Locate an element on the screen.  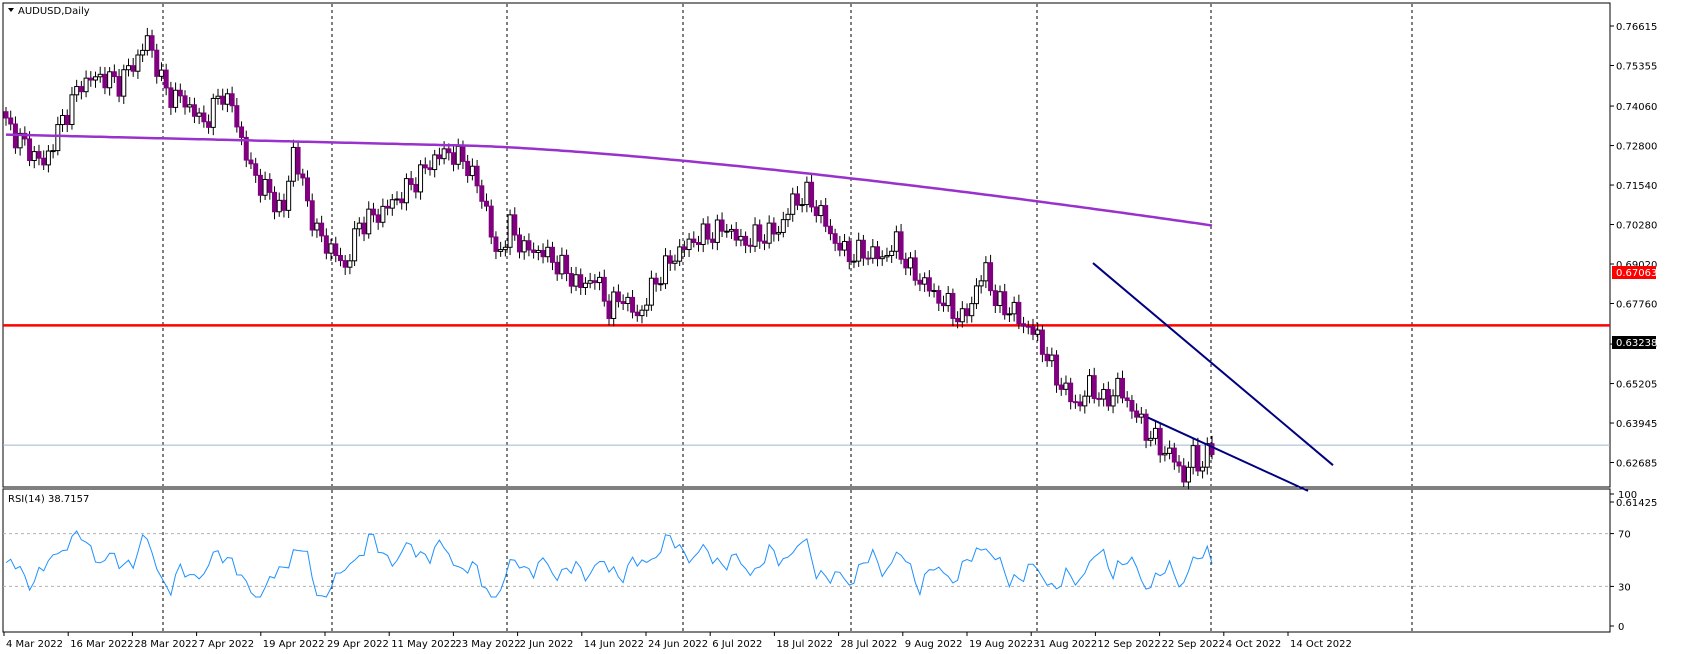
price-axis-label: 0.72800 is located at coordinates (1636, 147).